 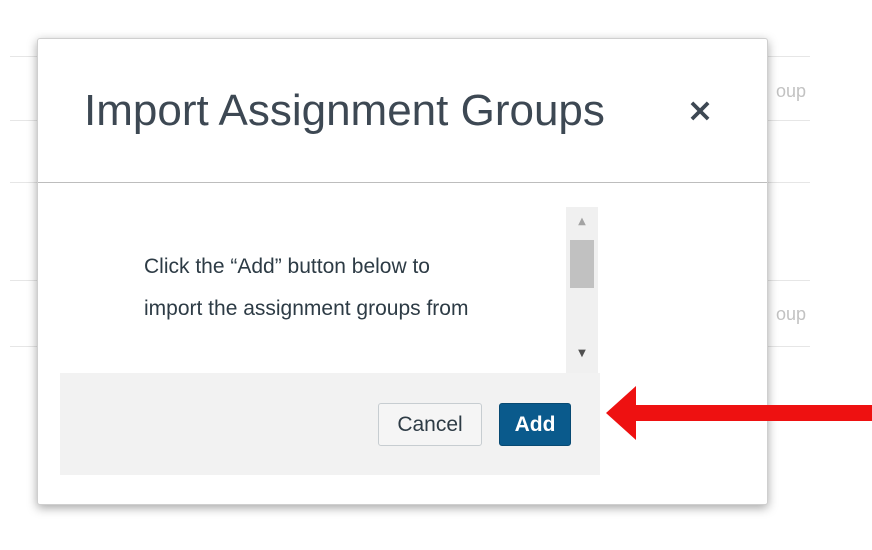 What do you see at coordinates (582, 290) in the screenshot?
I see `dialog-scrollbar: ▲ ▼` at bounding box center [582, 290].